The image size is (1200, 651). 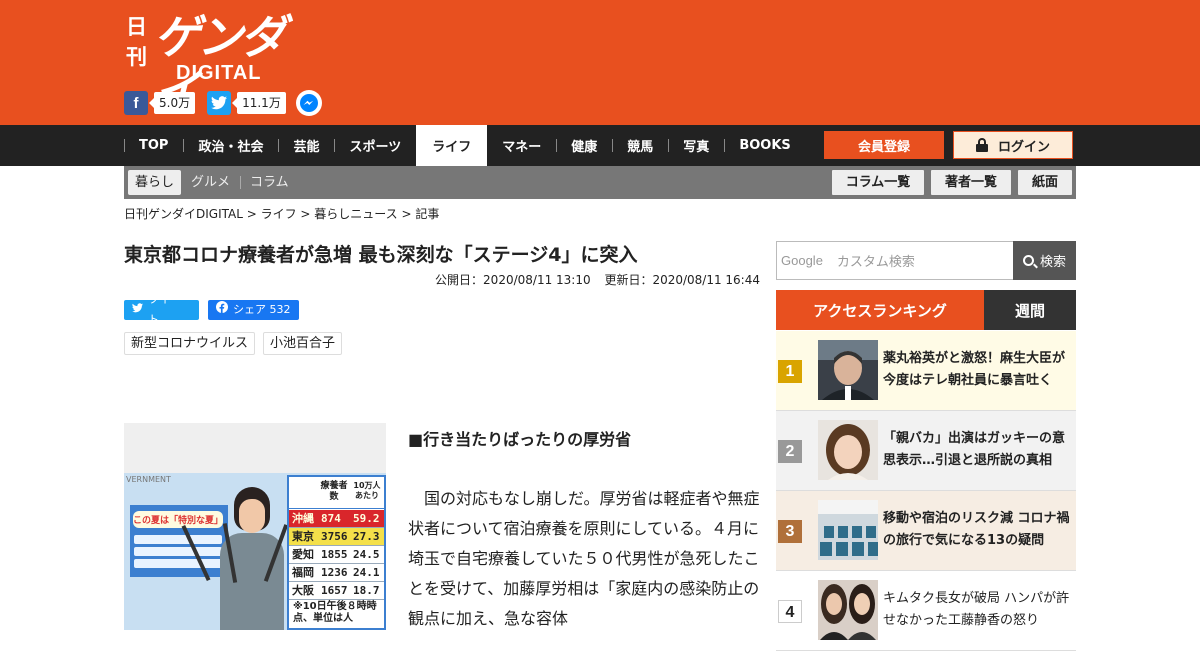 I want to click on subnav-button: コラム一覧, so click(x=878, y=182).